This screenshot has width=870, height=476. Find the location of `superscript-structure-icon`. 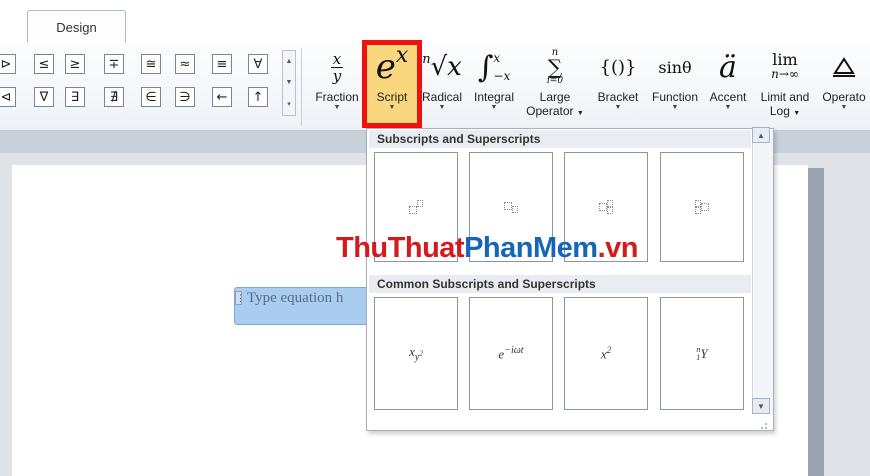

superscript-structure-icon is located at coordinates (416, 207).